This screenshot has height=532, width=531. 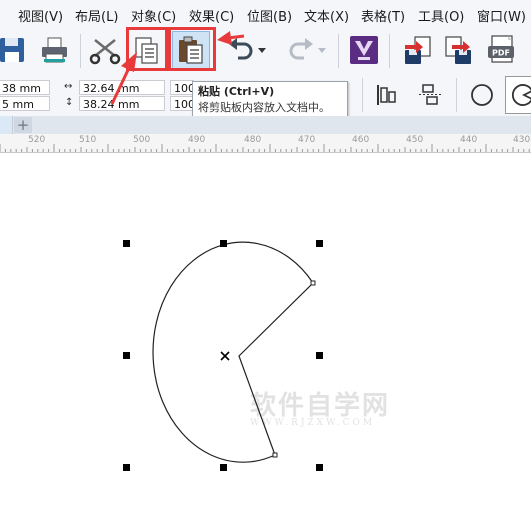 I want to click on paste-highlight-box, so click(x=192, y=49).